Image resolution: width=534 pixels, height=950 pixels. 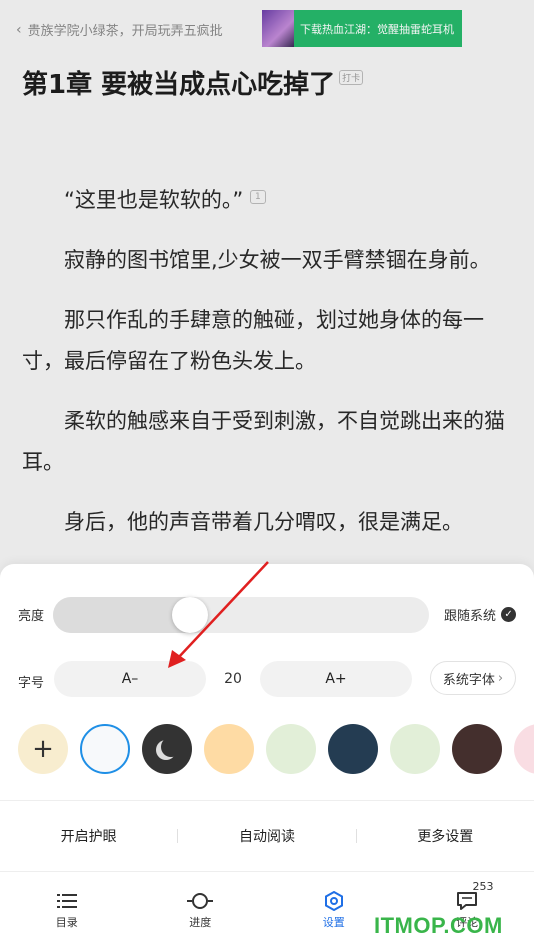 What do you see at coordinates (333, 922) in the screenshot?
I see `nav-label: 设置` at bounding box center [333, 922].